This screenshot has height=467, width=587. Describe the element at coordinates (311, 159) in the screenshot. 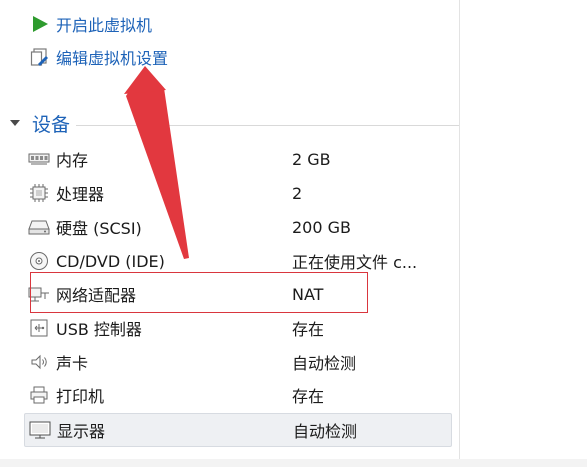

I see `device-value: 2 GB` at that location.